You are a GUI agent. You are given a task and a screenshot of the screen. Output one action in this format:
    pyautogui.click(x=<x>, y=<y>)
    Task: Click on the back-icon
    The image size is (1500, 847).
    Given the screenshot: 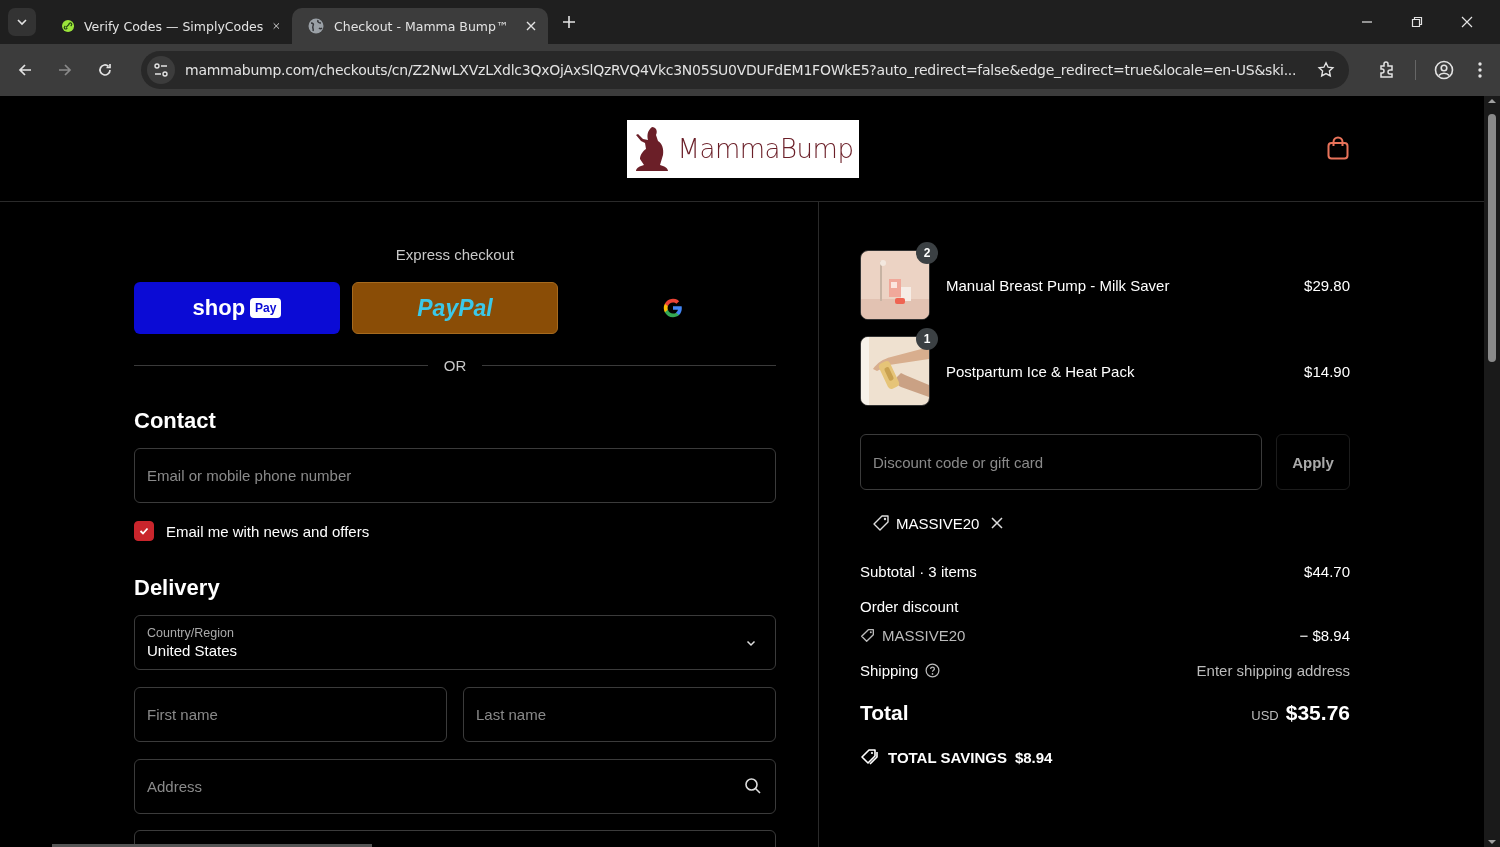 What is the action you would take?
    pyautogui.click(x=25, y=70)
    